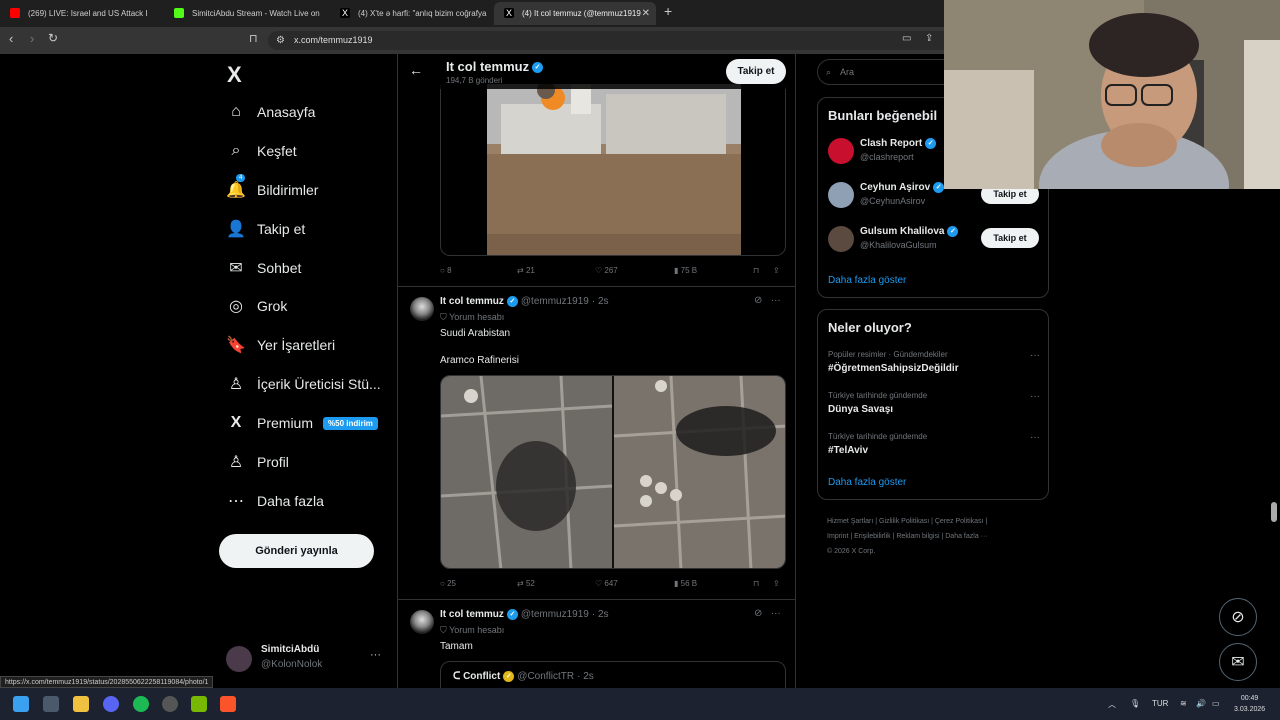  Describe the element at coordinates (887, 72) in the screenshot. I see `search-input: ⌕ Ara` at that location.